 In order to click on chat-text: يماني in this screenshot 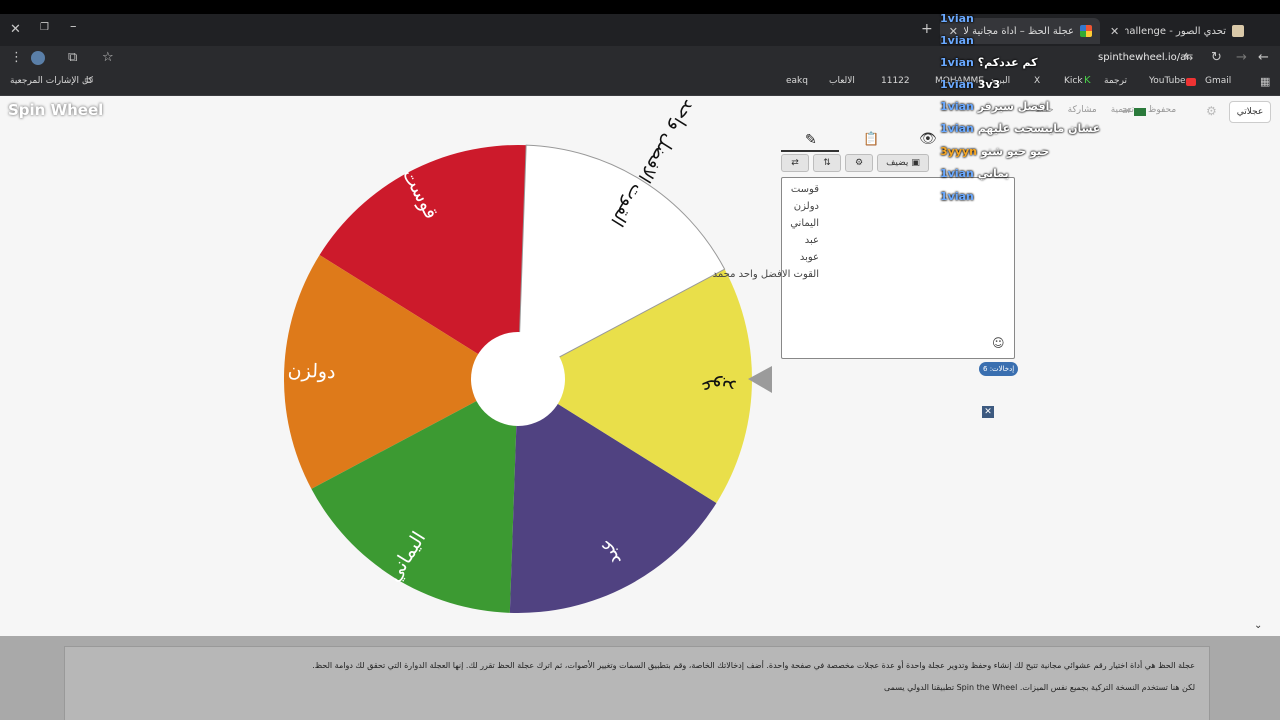, I will do `click(993, 173)`.